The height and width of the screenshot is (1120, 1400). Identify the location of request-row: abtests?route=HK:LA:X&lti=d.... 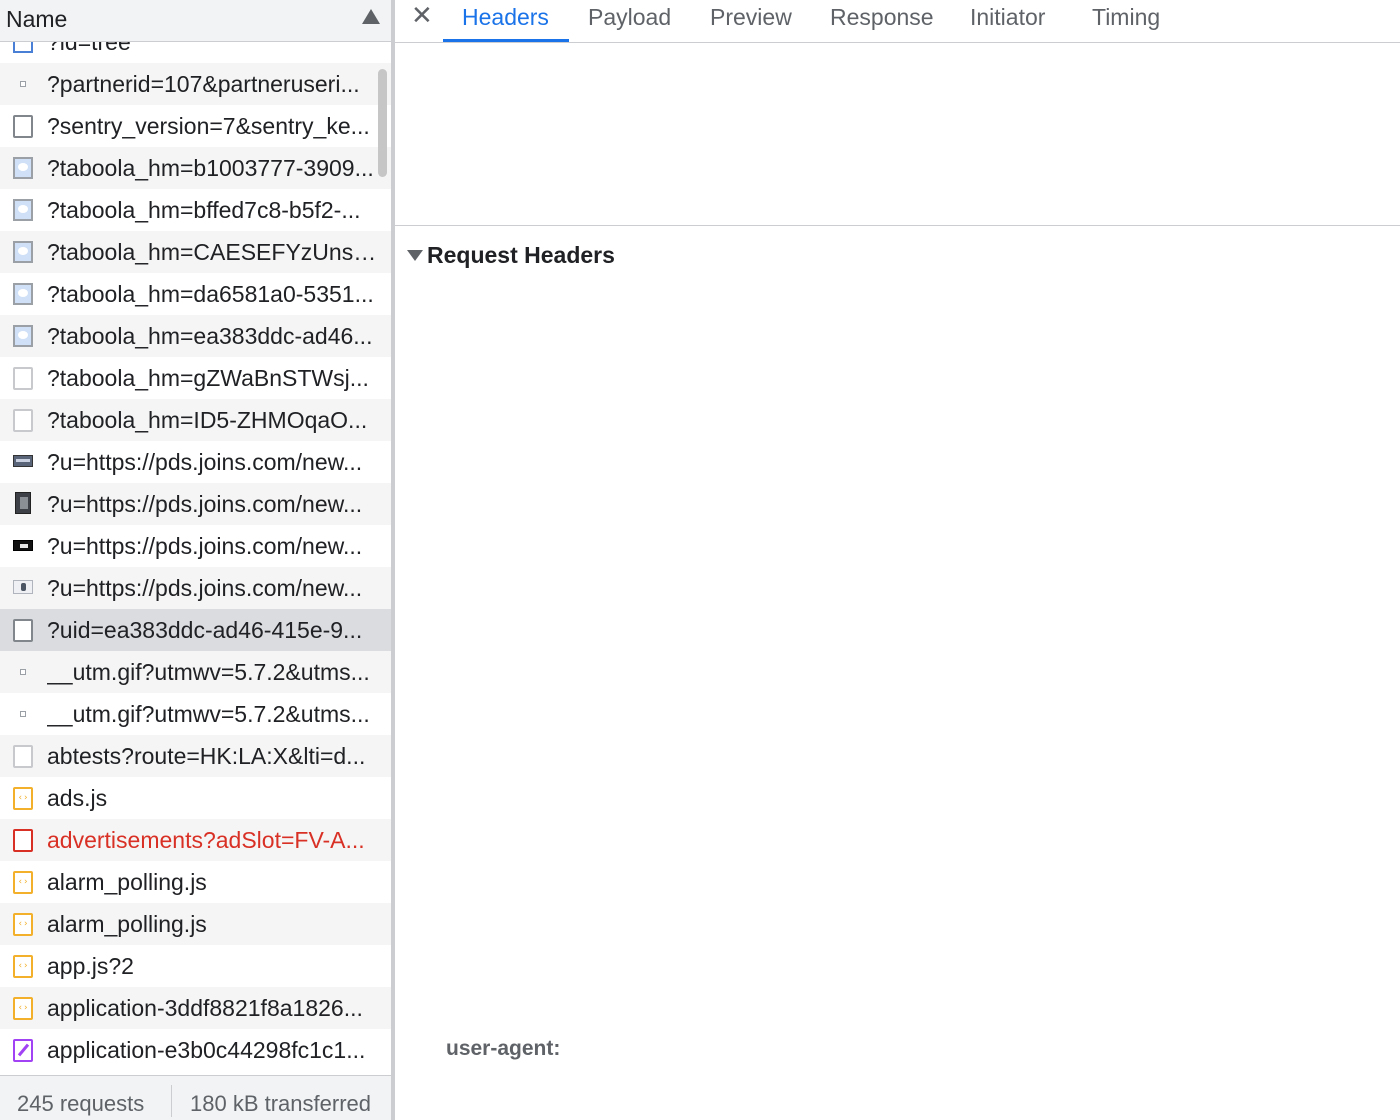
(195, 756).